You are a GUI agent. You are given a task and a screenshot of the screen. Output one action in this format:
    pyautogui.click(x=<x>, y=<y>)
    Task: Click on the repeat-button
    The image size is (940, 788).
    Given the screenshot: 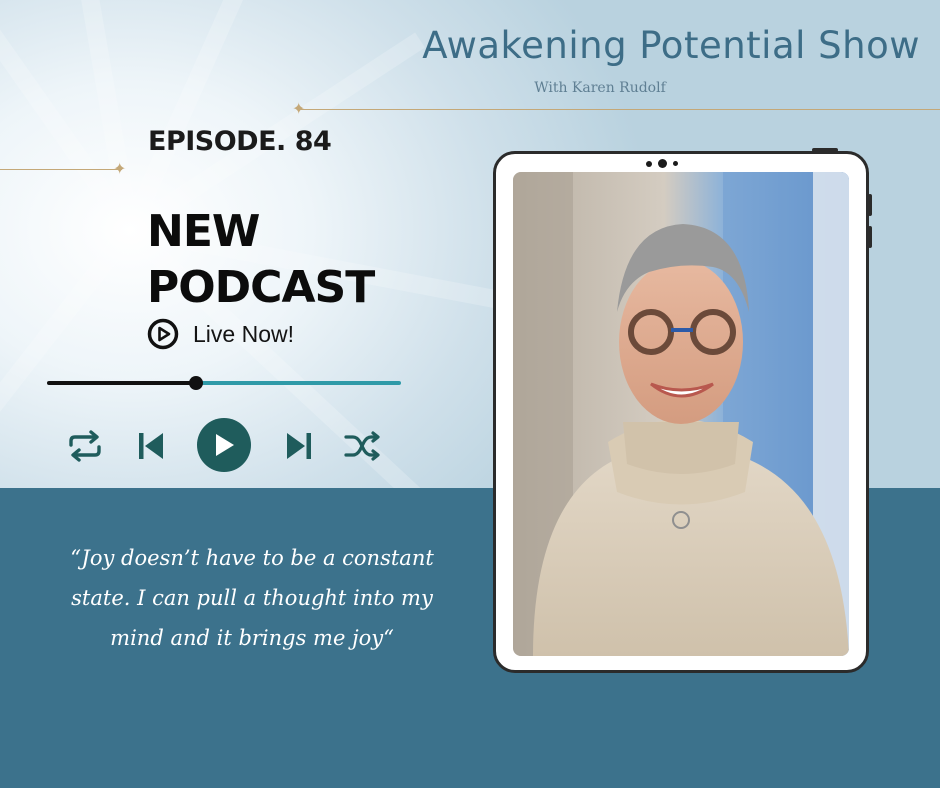 What is the action you would take?
    pyautogui.click(x=85, y=446)
    